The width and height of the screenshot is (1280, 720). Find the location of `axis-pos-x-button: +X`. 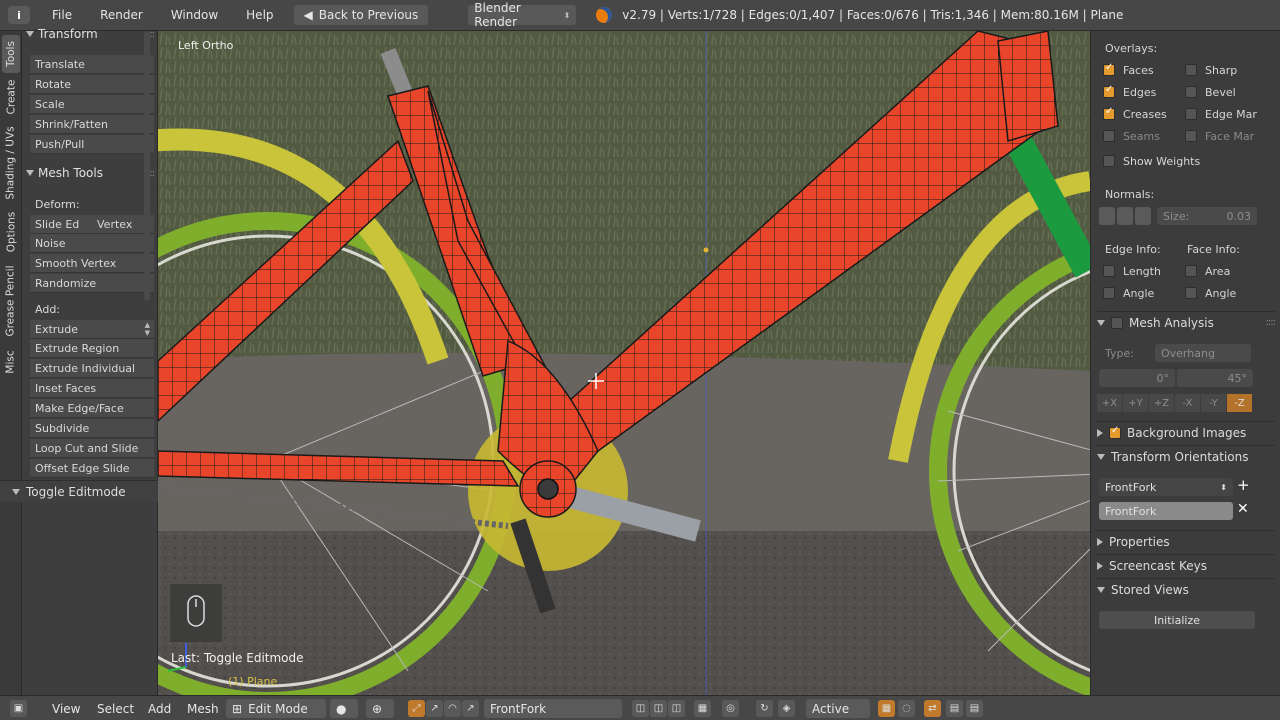

axis-pos-x-button: +X is located at coordinates (1109, 403).